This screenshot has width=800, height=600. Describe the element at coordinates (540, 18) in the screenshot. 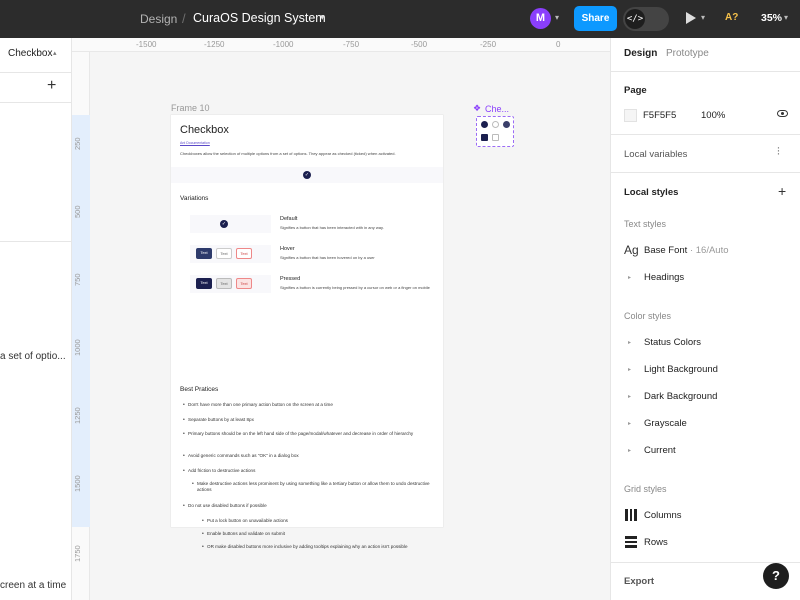

I see `user-avatar: M` at that location.